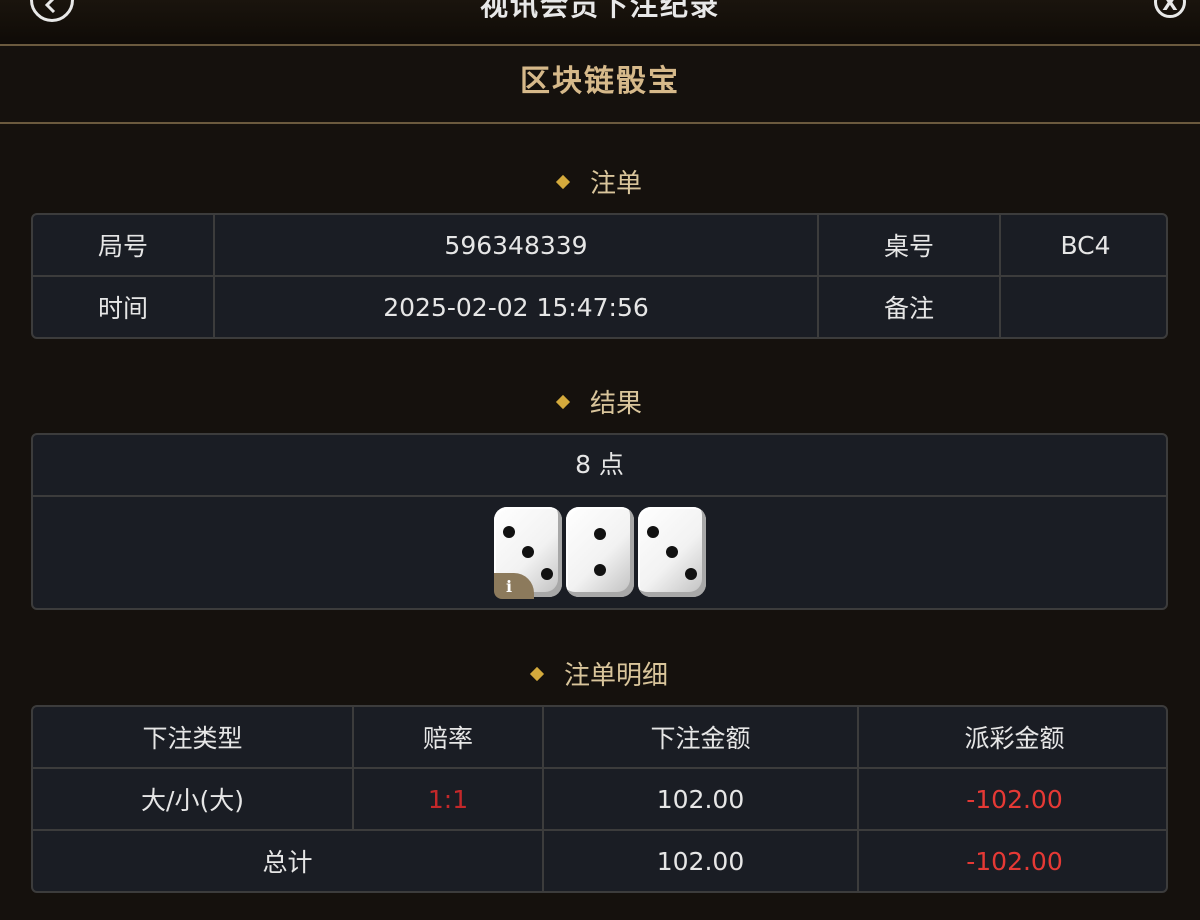 This screenshot has width=1200, height=920. I want to click on page-title: 视讯会员下注纪录, so click(599, 11).